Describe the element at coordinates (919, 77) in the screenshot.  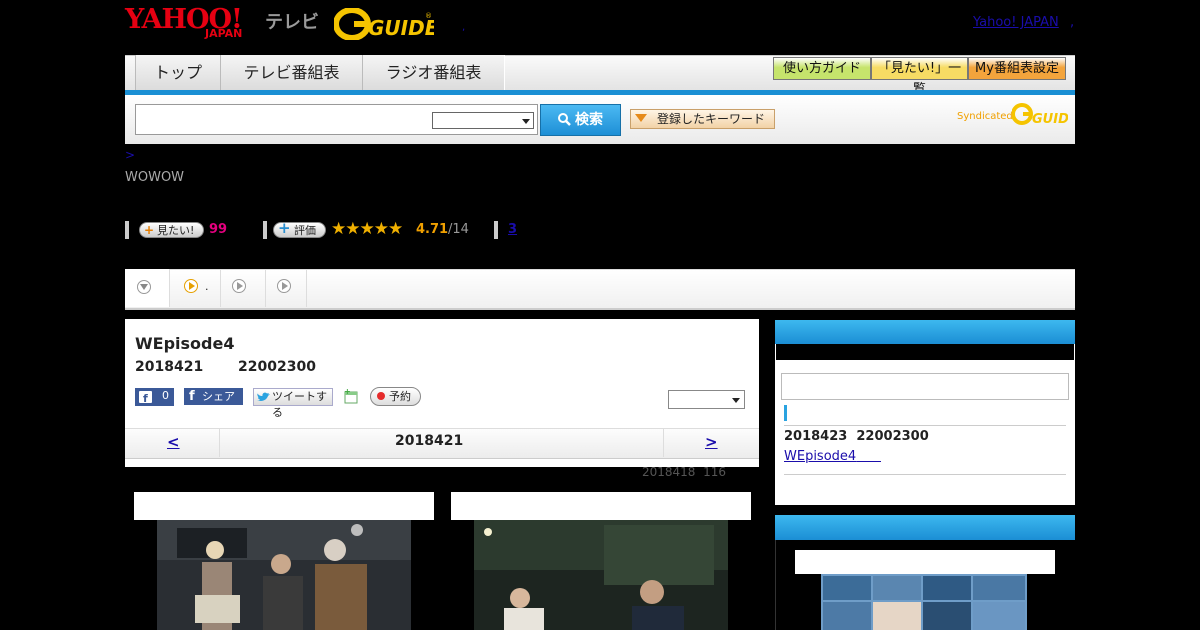
I see `mitai-list-button: 「見たい!」一覧` at that location.